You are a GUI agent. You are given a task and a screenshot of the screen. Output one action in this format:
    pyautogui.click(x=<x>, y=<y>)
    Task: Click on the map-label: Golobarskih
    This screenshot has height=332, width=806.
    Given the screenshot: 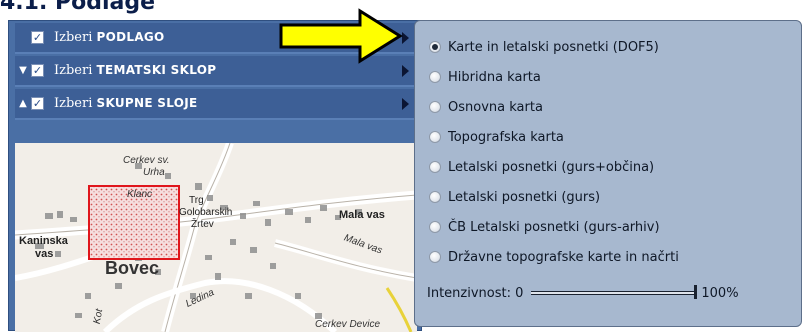 What is the action you would take?
    pyautogui.click(x=206, y=212)
    